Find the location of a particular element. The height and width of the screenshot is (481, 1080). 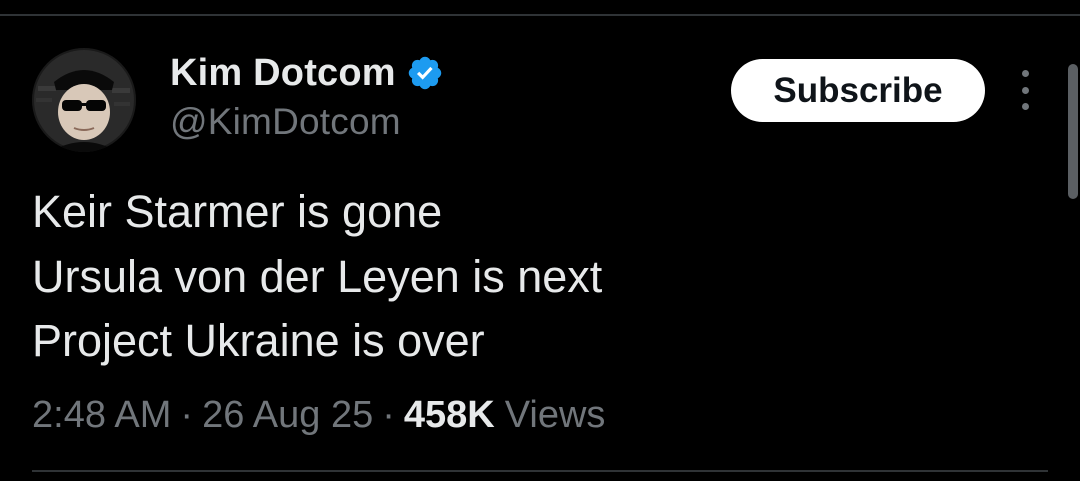

scrollbar-thumb is located at coordinates (1073, 131).